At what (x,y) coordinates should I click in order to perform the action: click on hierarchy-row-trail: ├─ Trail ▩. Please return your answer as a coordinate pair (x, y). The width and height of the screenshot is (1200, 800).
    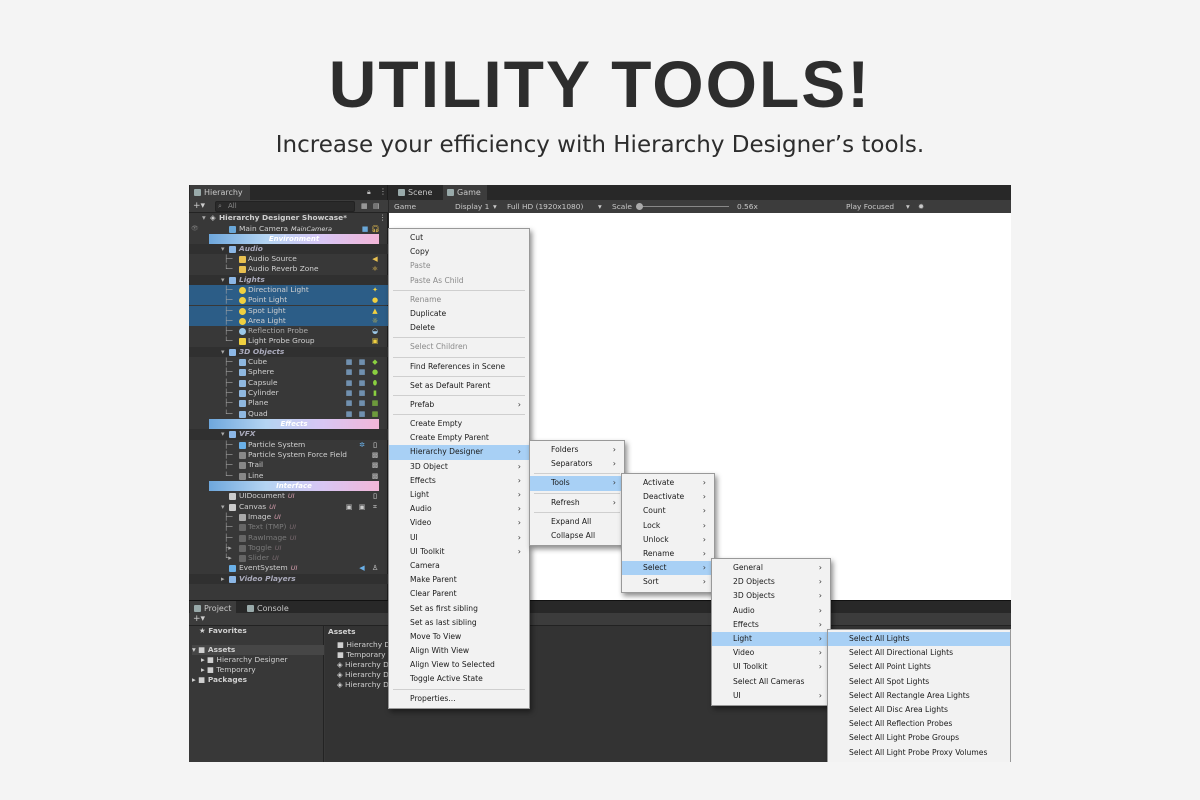
    Looking at the image, I should click on (288, 465).